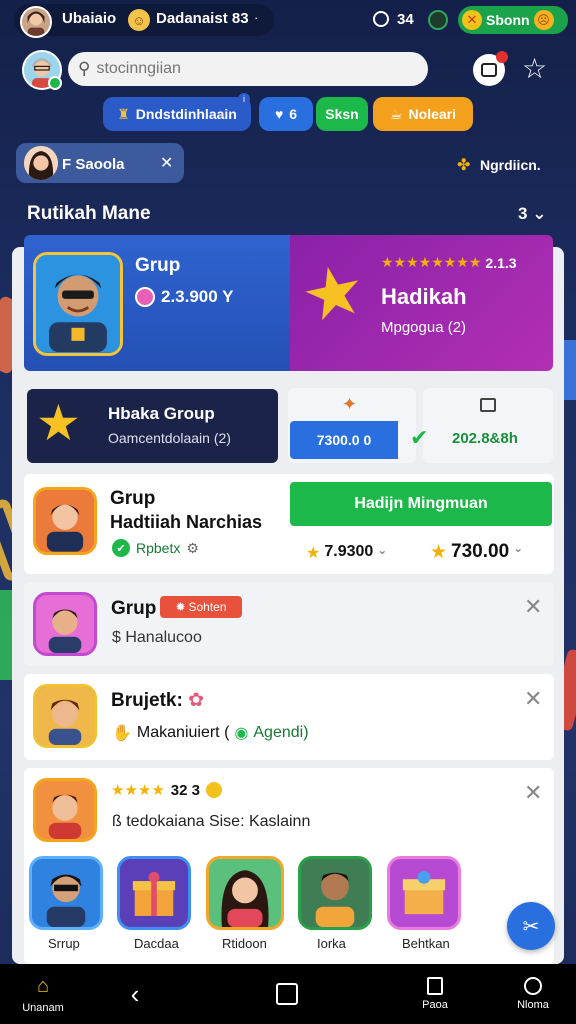 This screenshot has height=1024, width=576. What do you see at coordinates (424, 327) in the screenshot?
I see `hero-right-sub: Mpgogua (2)` at bounding box center [424, 327].